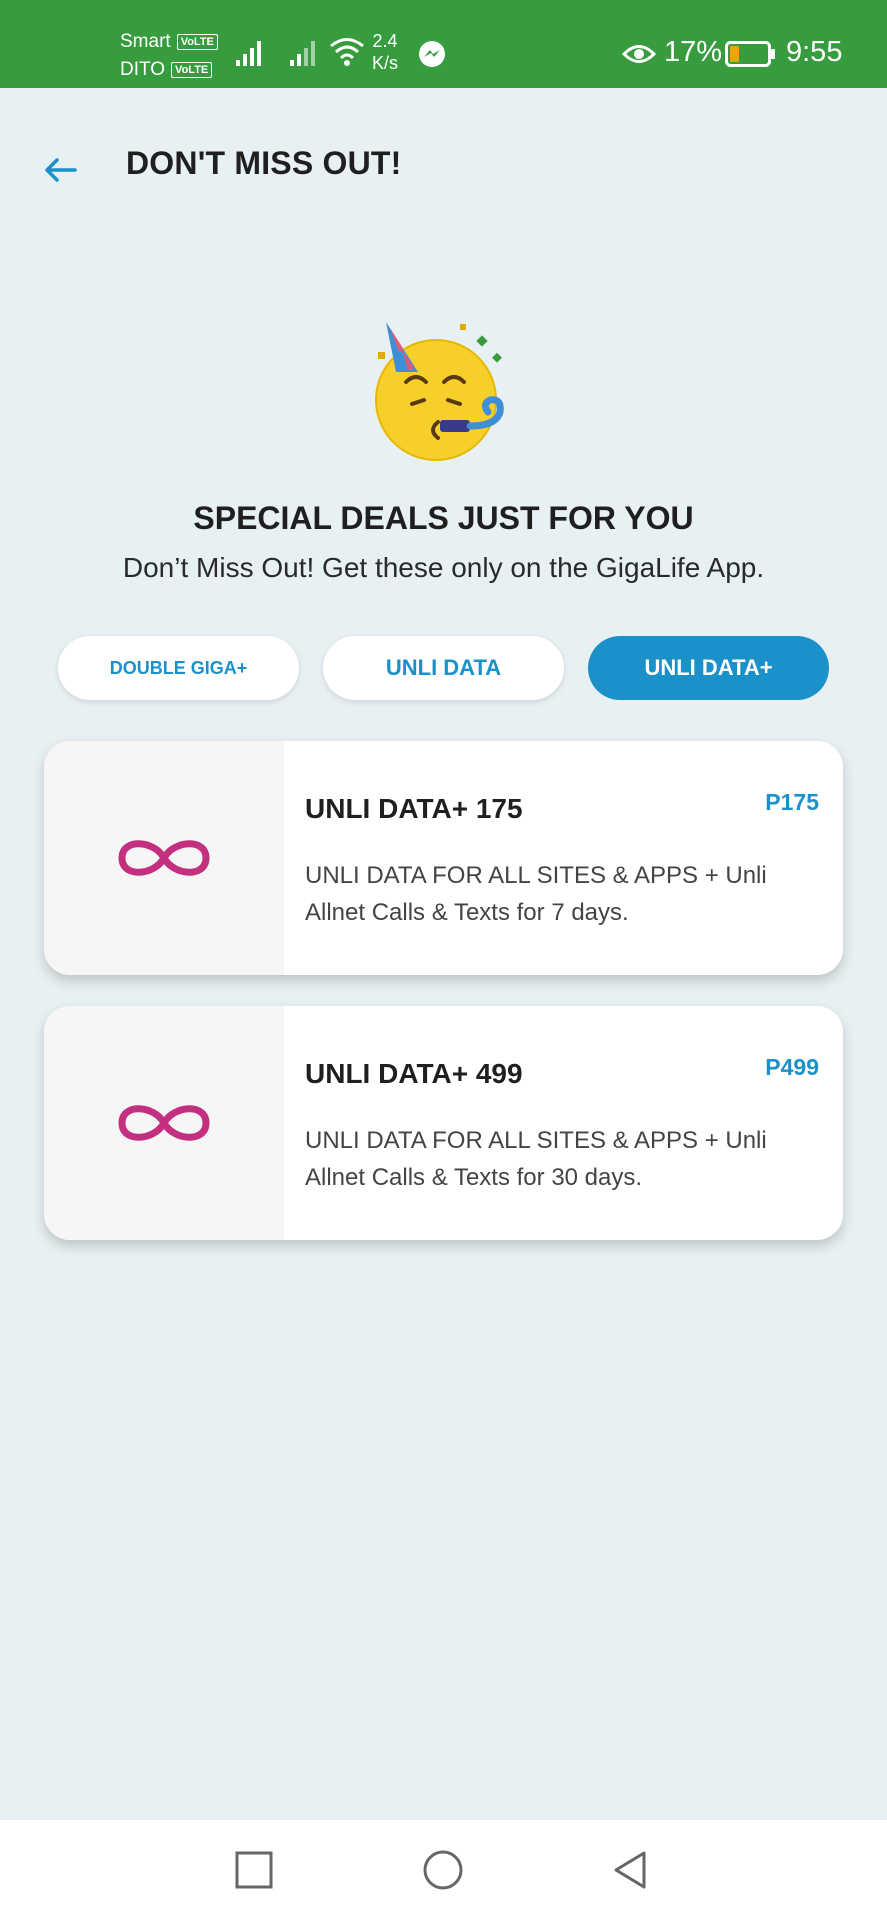 The width and height of the screenshot is (887, 1920). I want to click on carrier-2-name: DITO, so click(143, 69).